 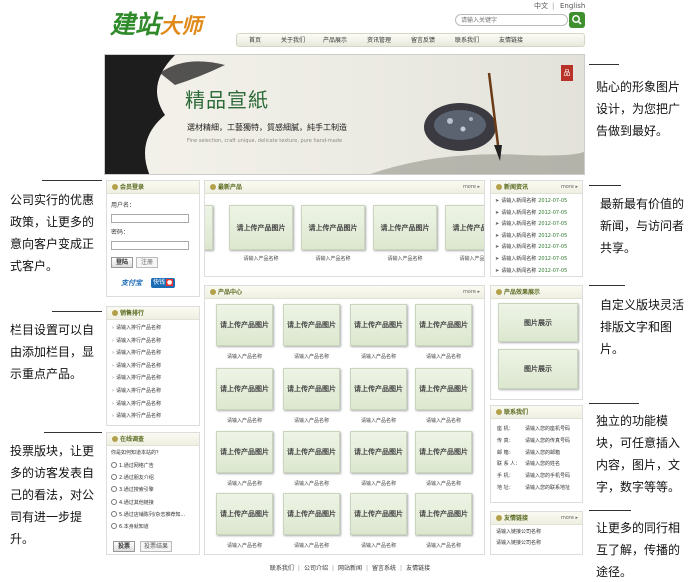 What do you see at coordinates (350, 568) in the screenshot?
I see `footer-link: 网站新闻` at bounding box center [350, 568].